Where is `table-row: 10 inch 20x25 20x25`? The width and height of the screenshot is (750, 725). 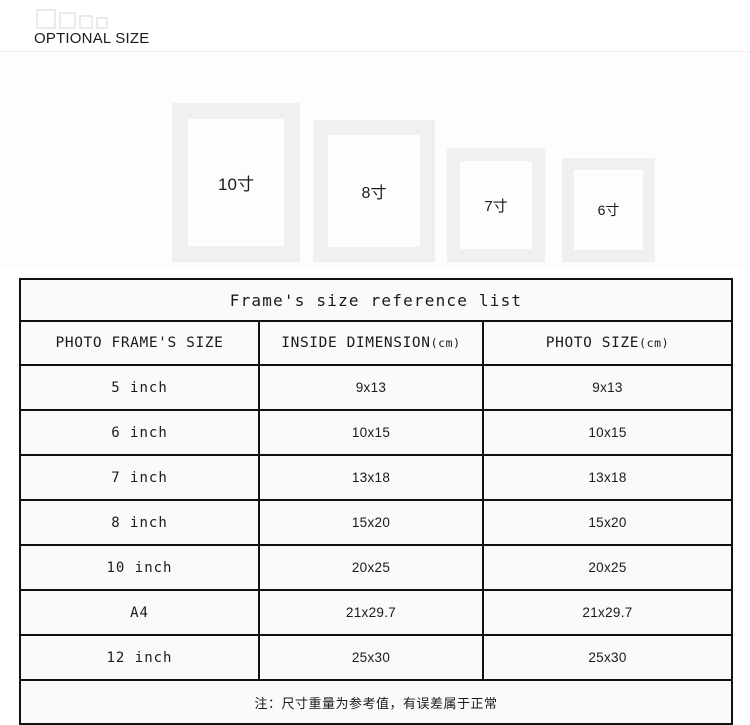 table-row: 10 inch 20x25 20x25 is located at coordinates (376, 567).